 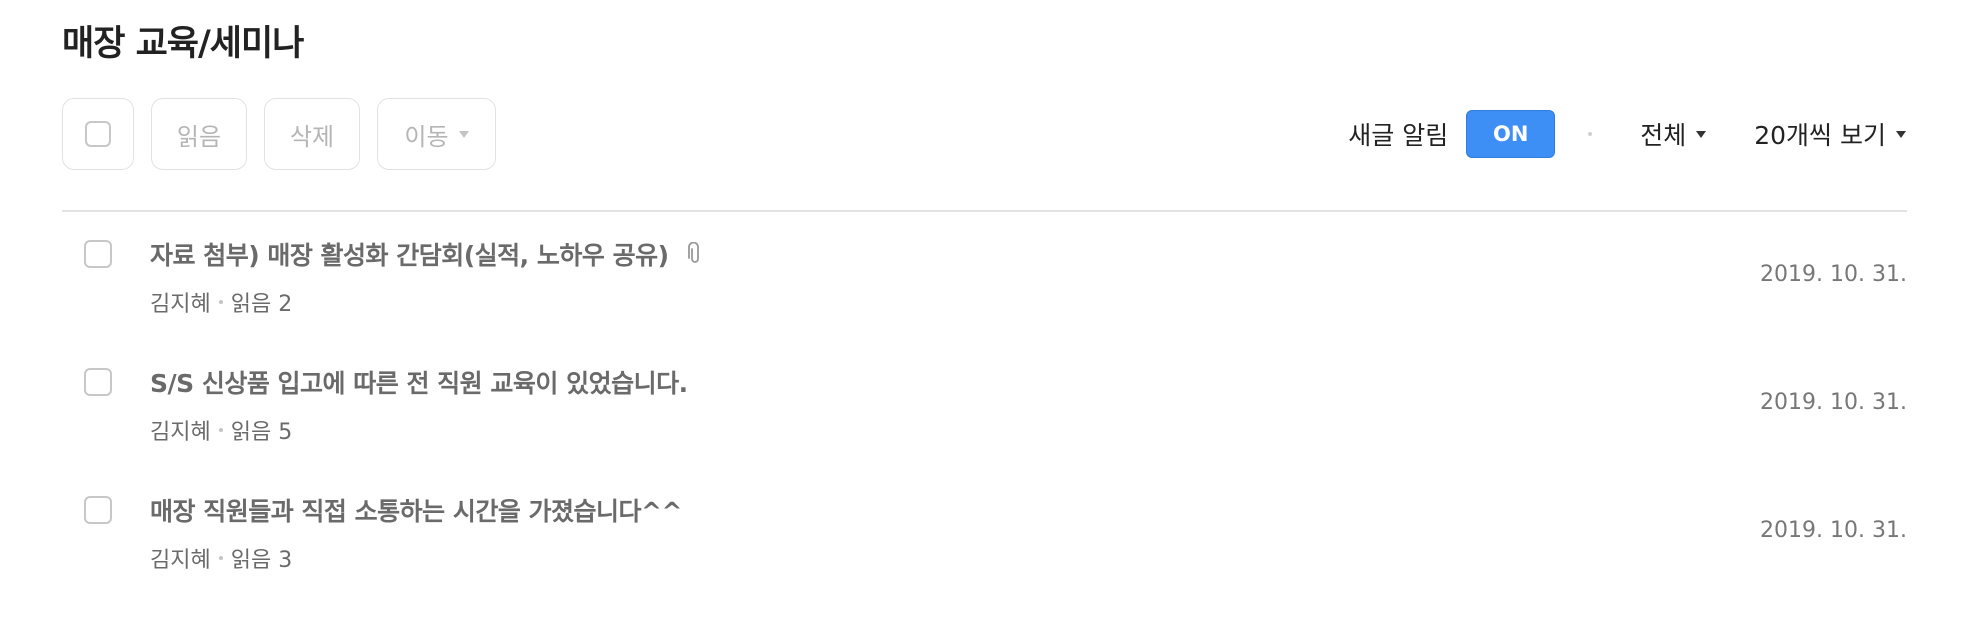 I want to click on page-title: 매장 교육/세미나, so click(x=183, y=44).